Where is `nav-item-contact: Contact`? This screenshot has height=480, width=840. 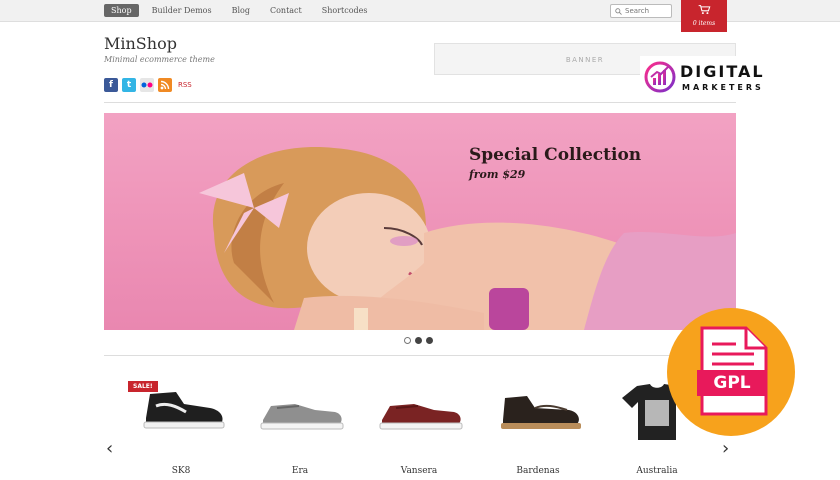 nav-item-contact: Contact is located at coordinates (286, 10).